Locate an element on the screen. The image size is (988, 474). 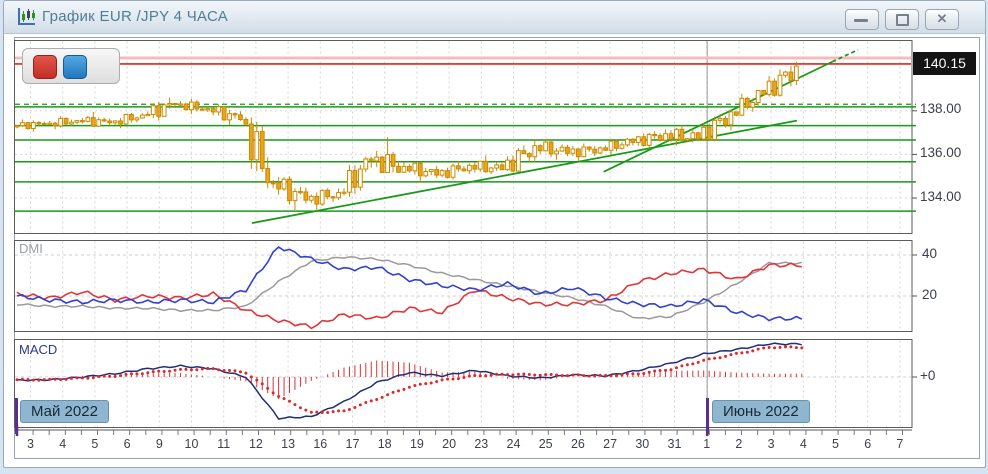
x-axis-label: 19 is located at coordinates (416, 444).